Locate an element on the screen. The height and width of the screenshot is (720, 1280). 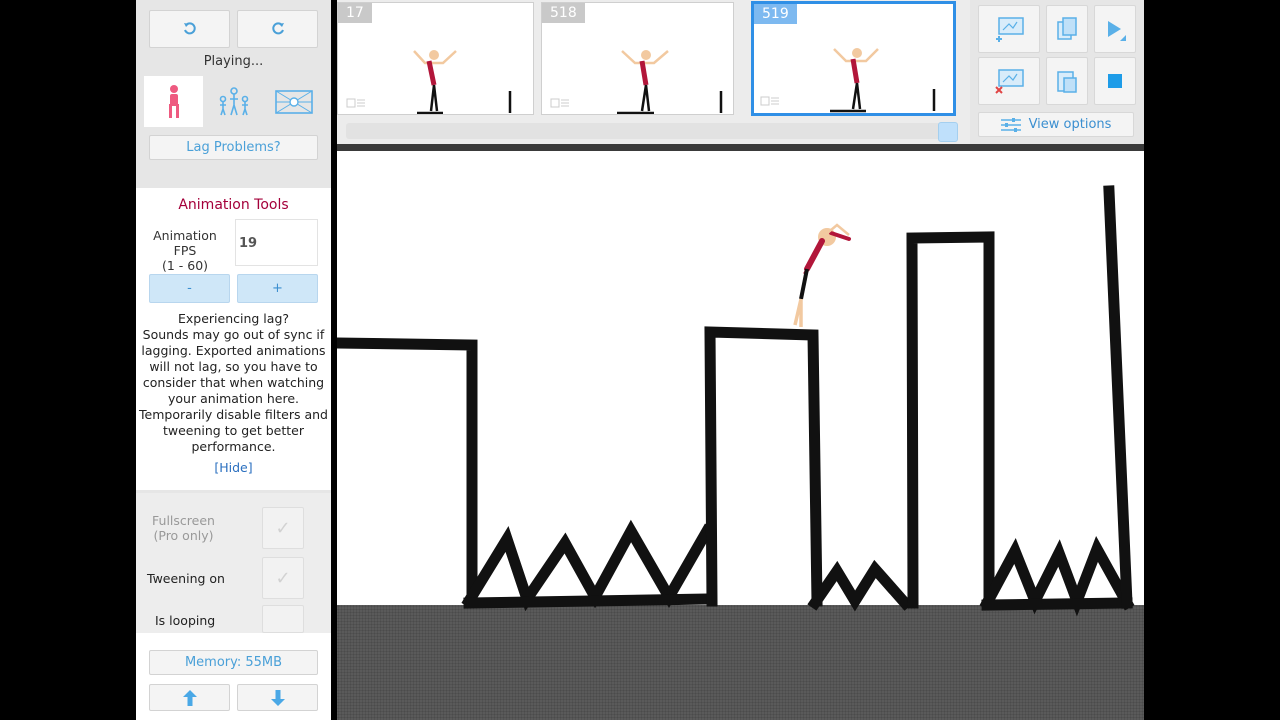
paste-frame-button is located at coordinates (1067, 81).